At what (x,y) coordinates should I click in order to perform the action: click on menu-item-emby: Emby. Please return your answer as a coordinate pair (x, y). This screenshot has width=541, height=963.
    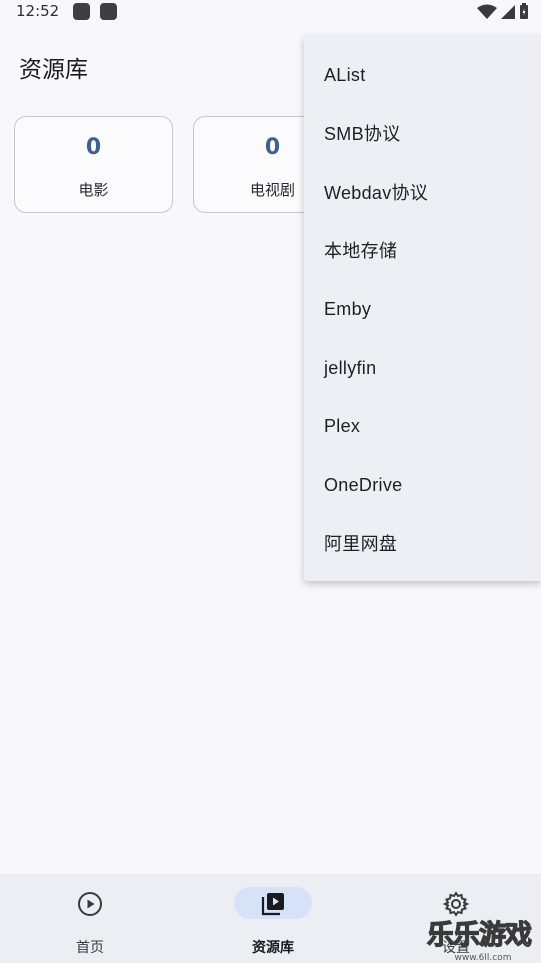
    Looking at the image, I should click on (422, 309).